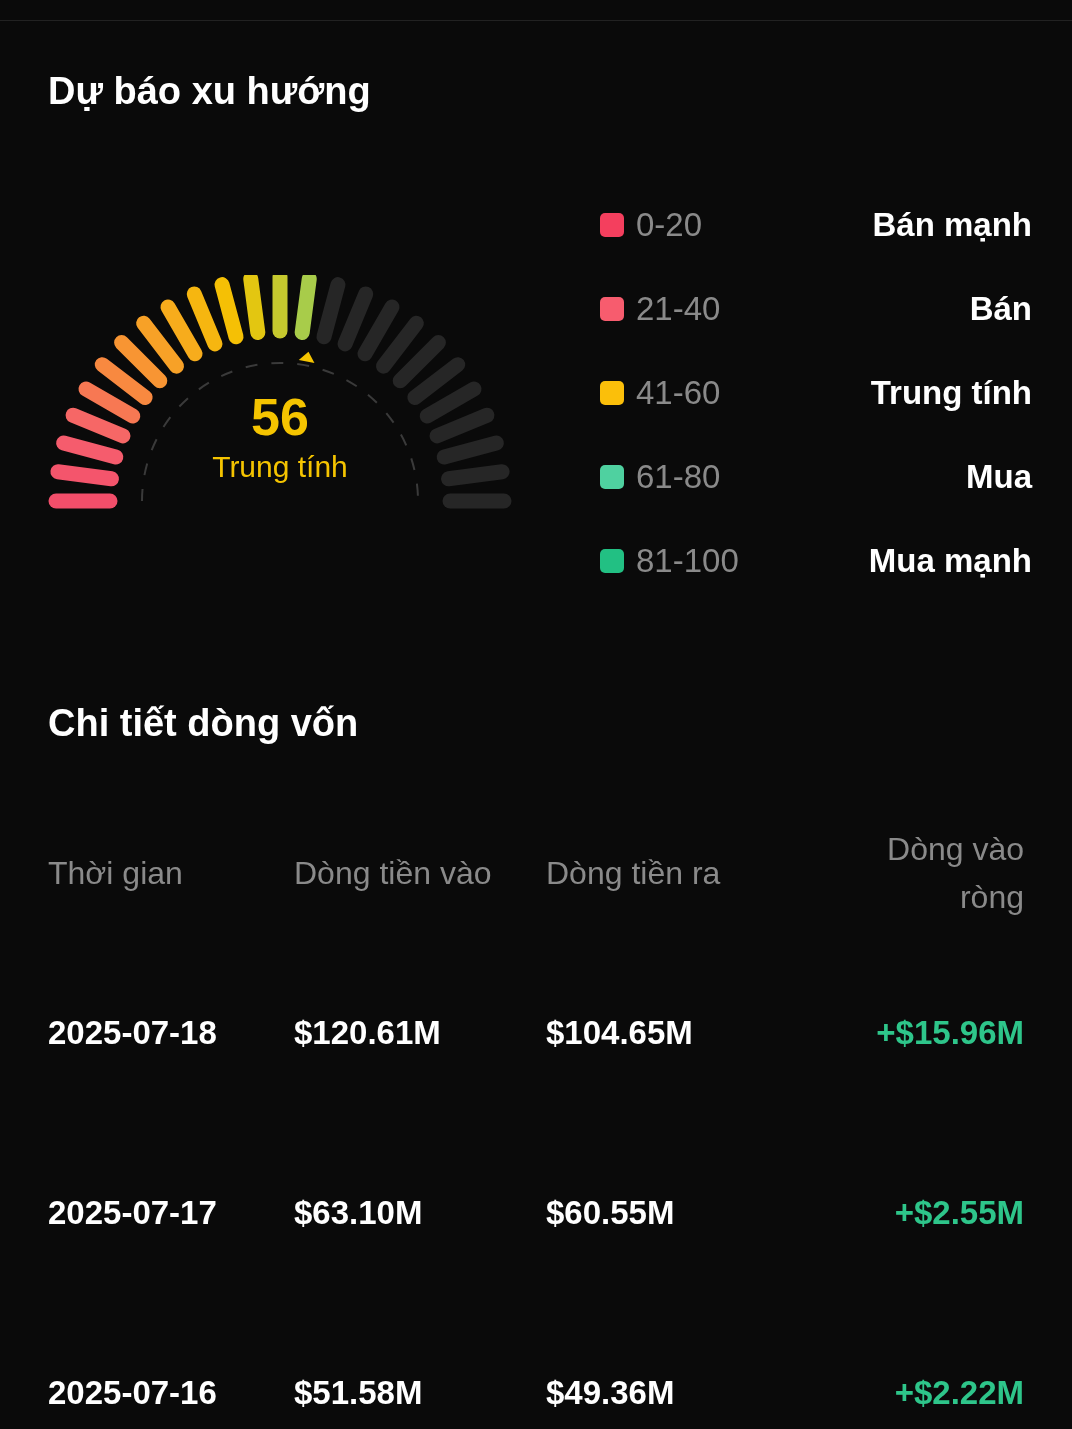 The image size is (1072, 1429). What do you see at coordinates (116, 873) in the screenshot?
I see `column-header: Thời gian` at bounding box center [116, 873].